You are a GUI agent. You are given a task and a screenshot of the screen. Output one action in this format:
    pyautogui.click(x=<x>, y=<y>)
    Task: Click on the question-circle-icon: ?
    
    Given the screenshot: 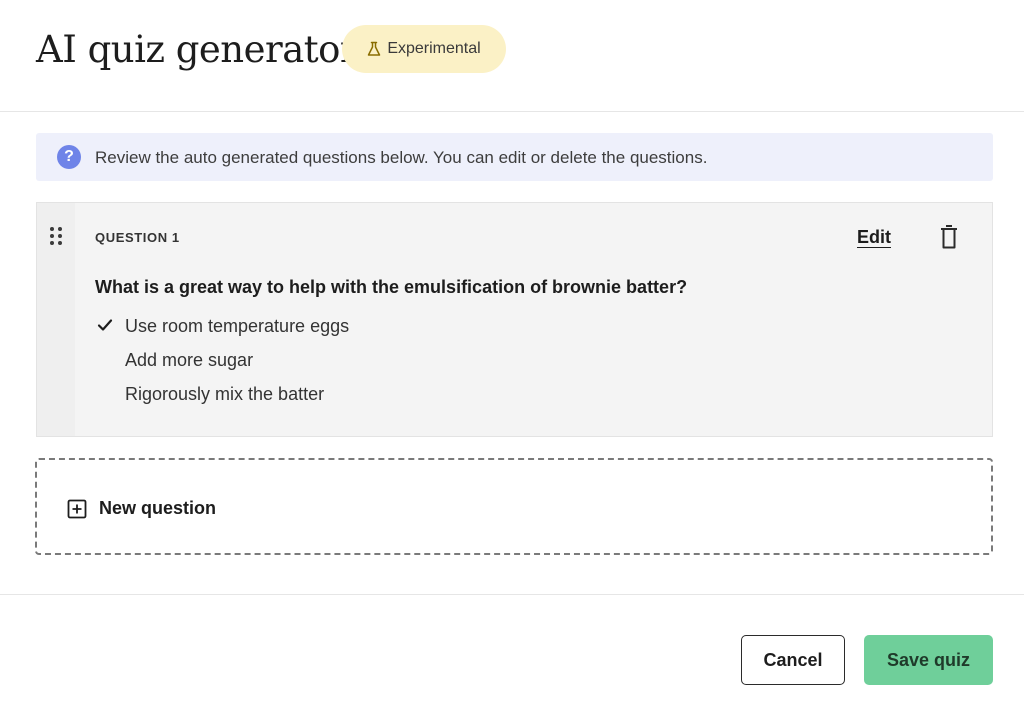 What is the action you would take?
    pyautogui.click(x=69, y=157)
    